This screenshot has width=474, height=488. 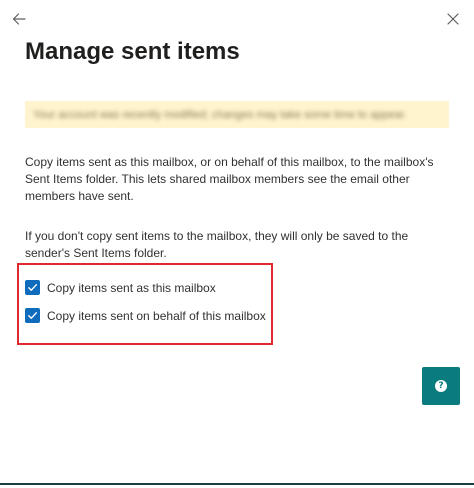 I want to click on copy-sent-on-behalf-checkbox, so click(x=32, y=315).